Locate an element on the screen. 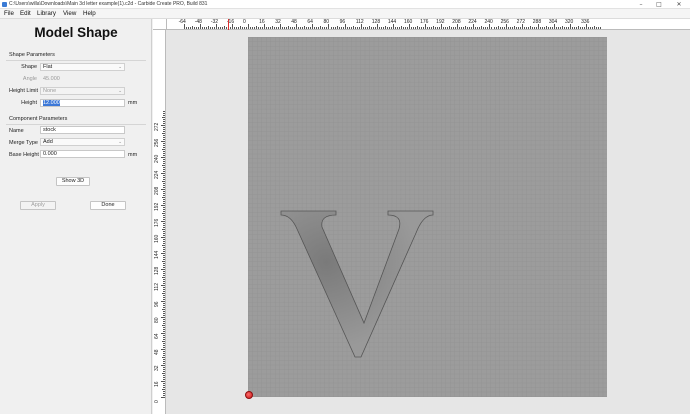  ruler-label: 208 is located at coordinates (456, 22).